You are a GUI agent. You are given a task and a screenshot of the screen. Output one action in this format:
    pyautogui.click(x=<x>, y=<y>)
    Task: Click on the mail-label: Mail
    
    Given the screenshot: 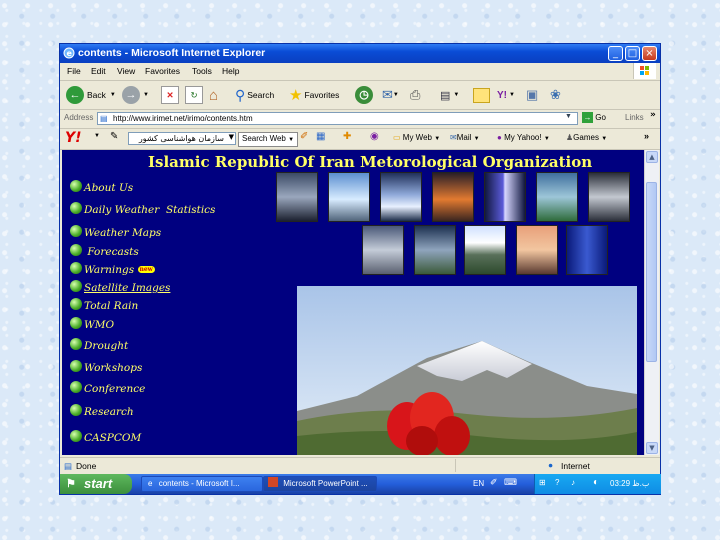 What is the action you would take?
    pyautogui.click(x=464, y=137)
    